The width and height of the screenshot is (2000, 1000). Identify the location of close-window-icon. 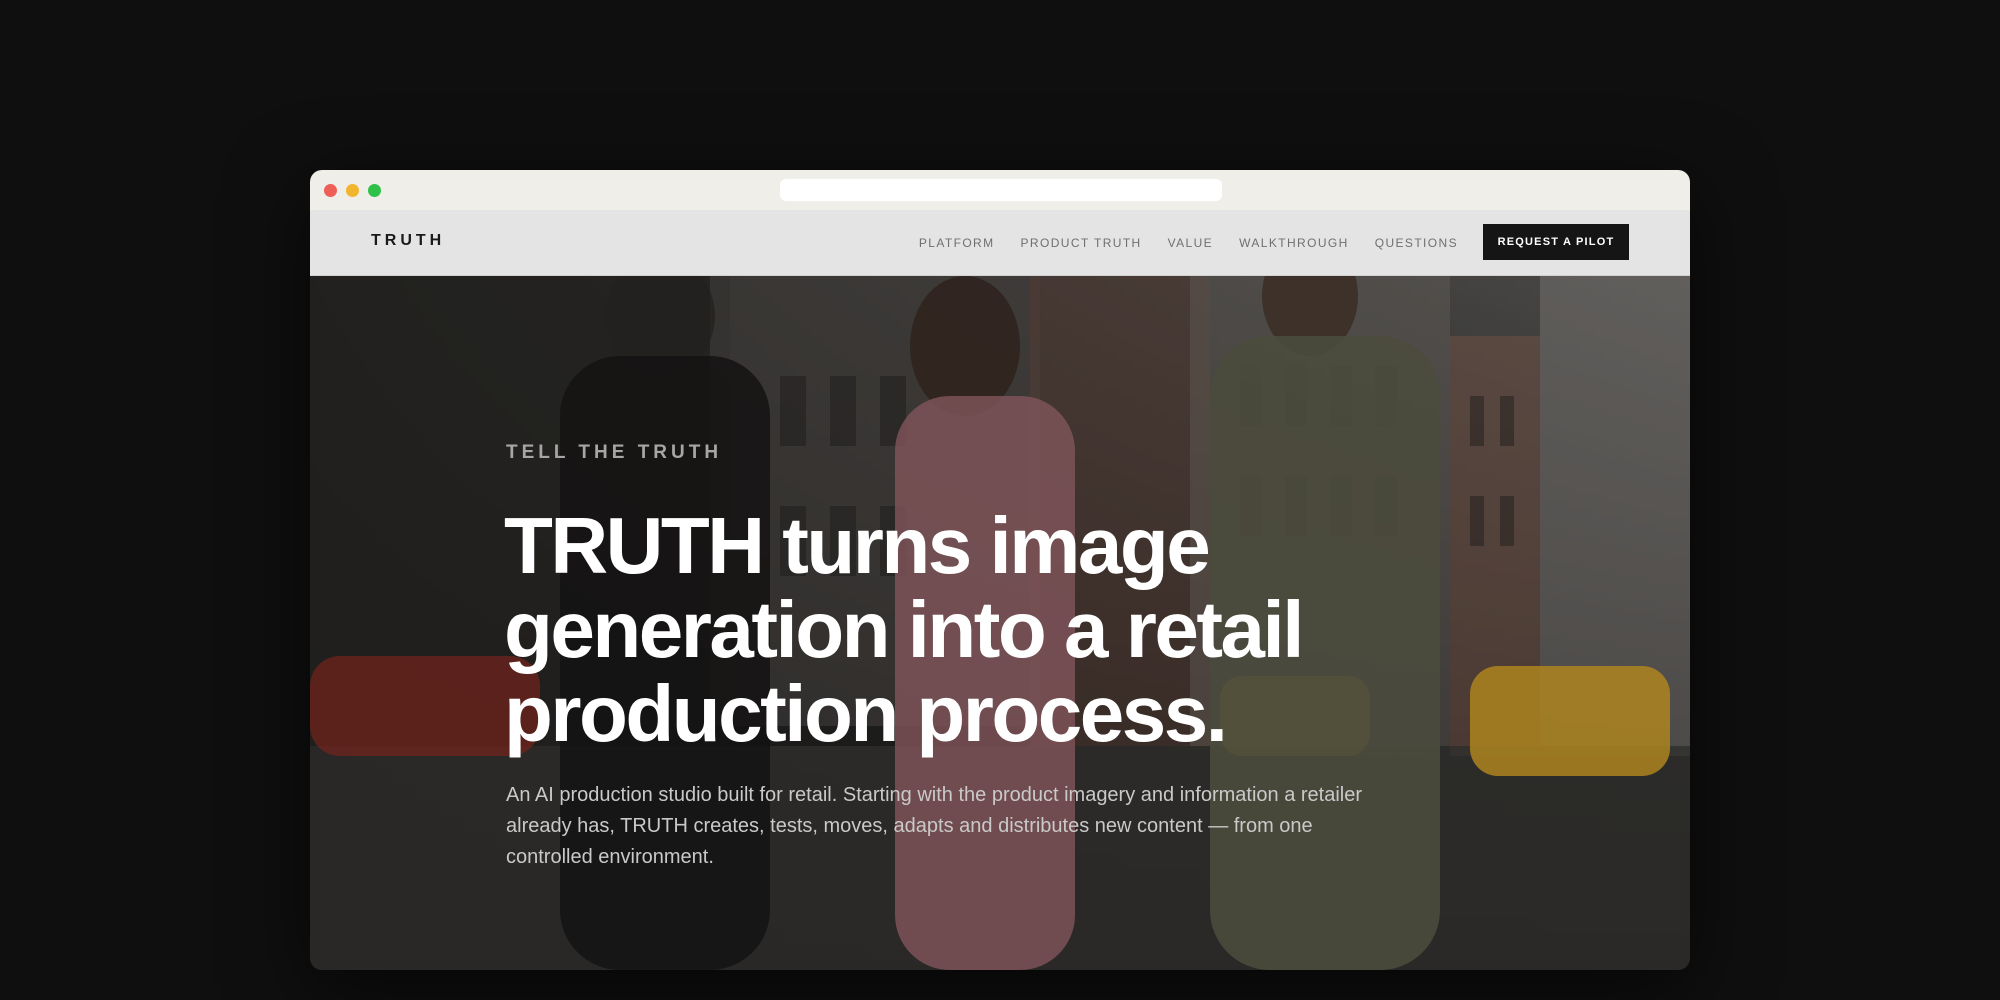
(330, 190).